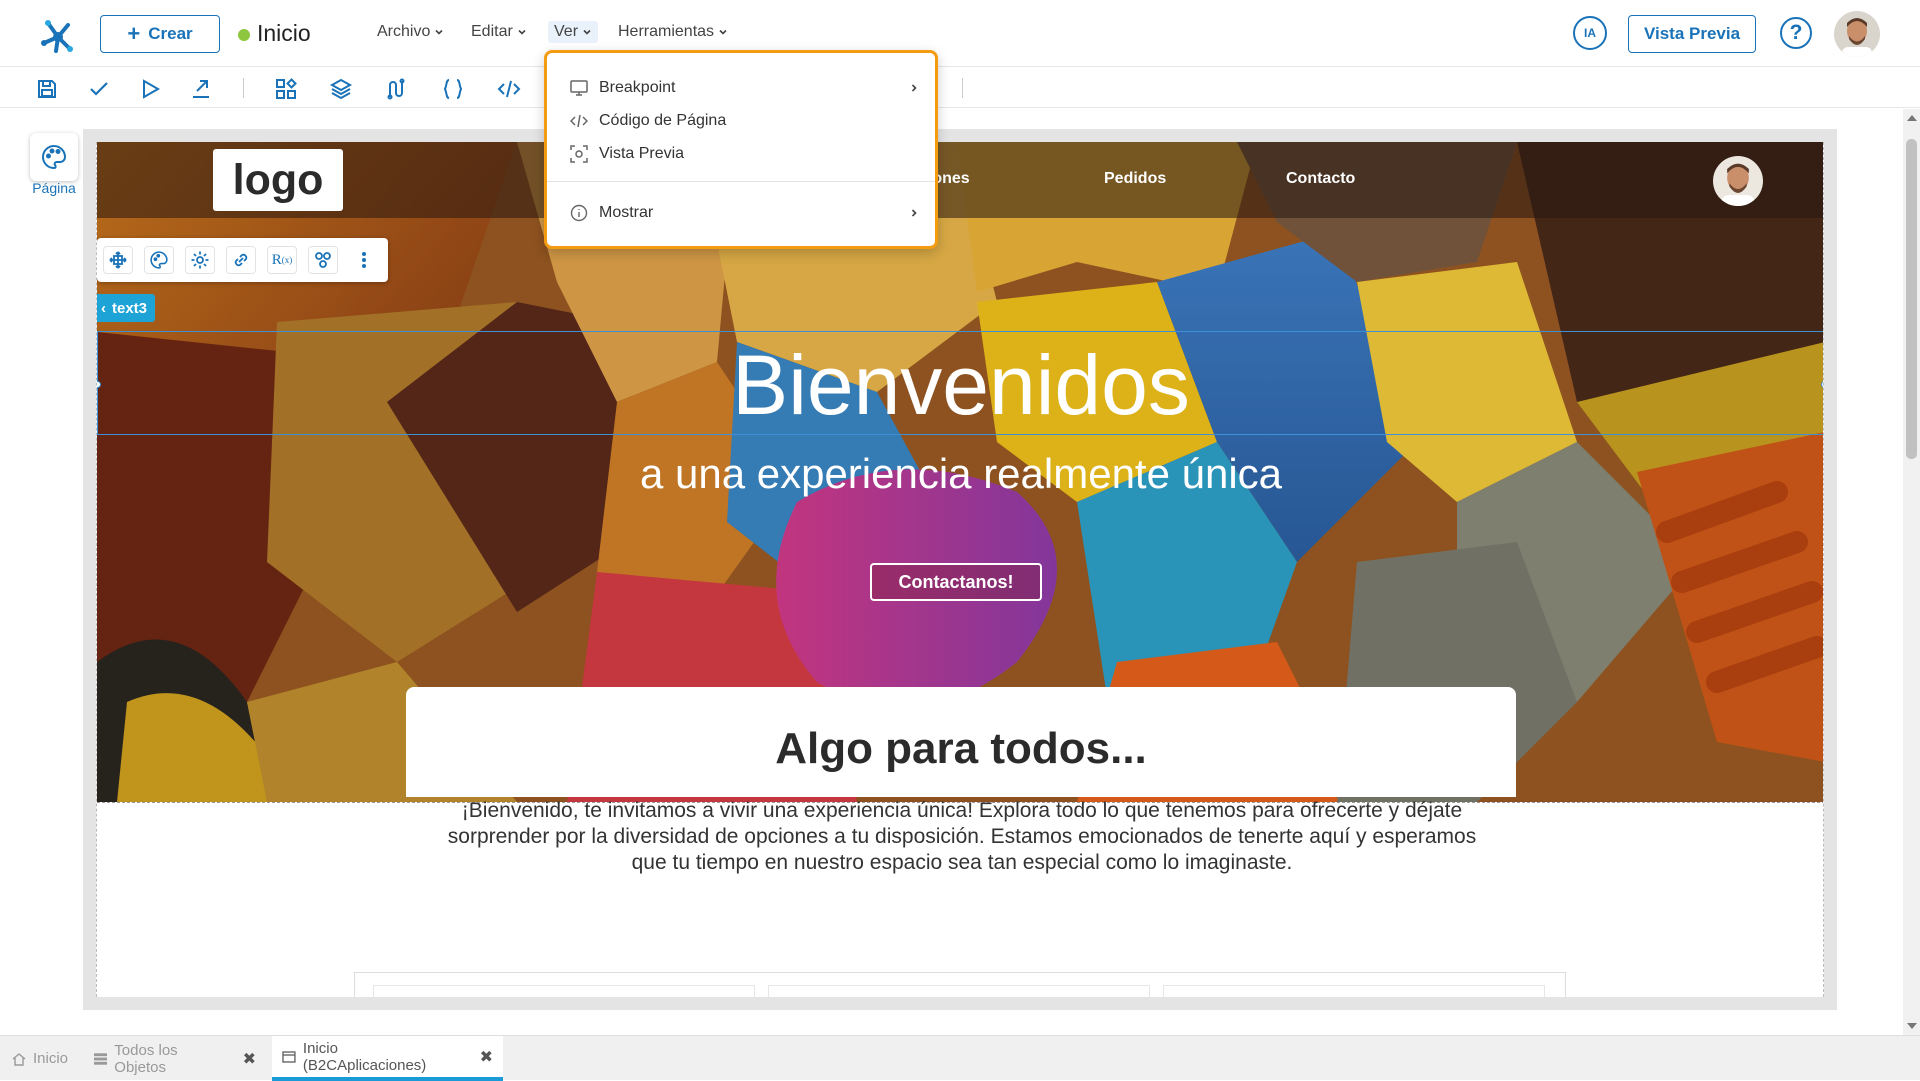  I want to click on play-icon, so click(150, 89).